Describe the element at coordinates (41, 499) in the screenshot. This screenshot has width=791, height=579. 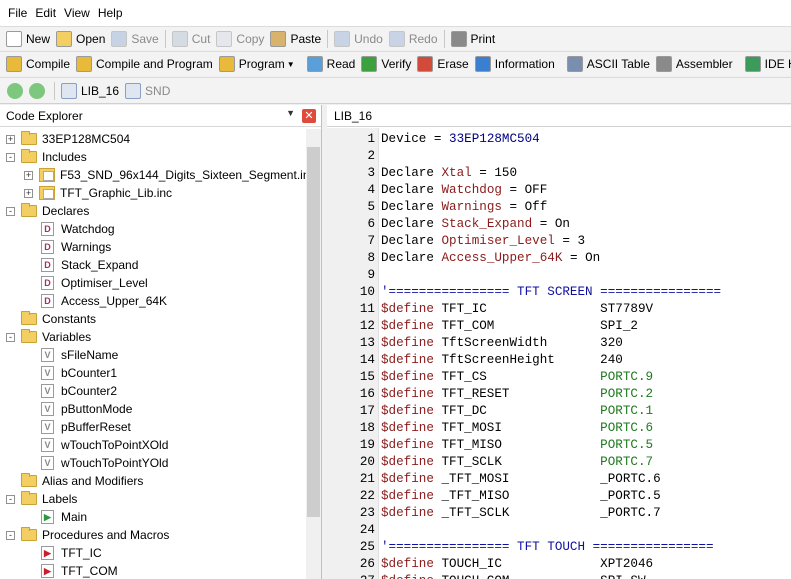
I see `tree-folder: - Labels` at that location.